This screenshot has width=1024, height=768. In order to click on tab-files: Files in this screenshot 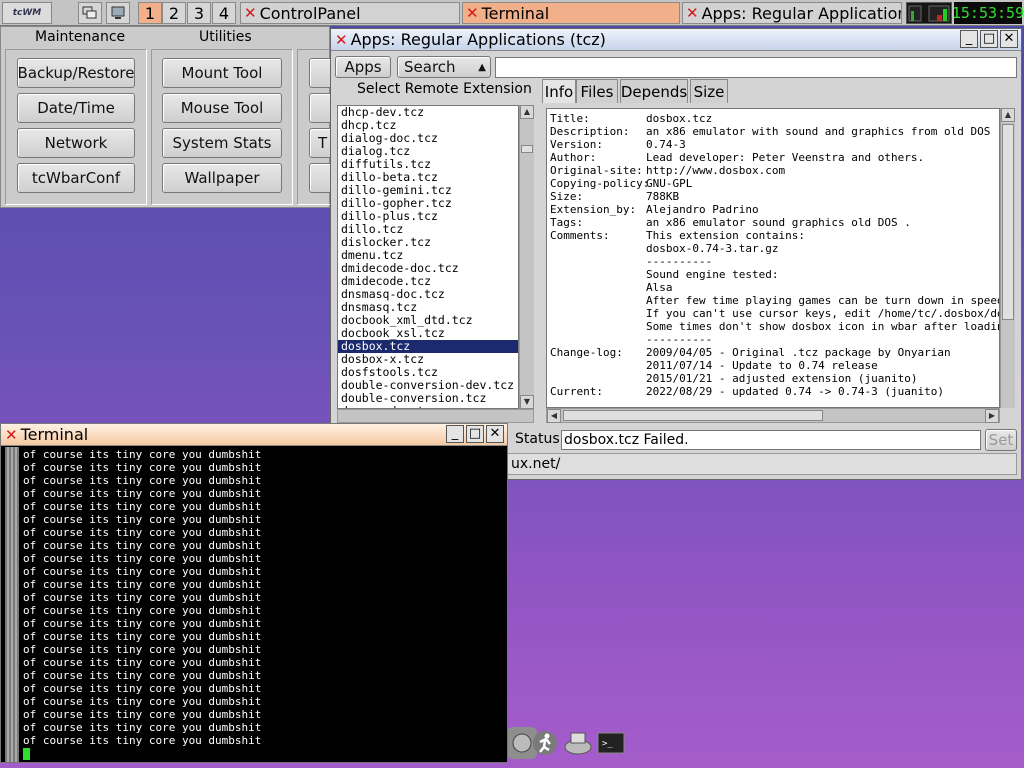, I will do `click(597, 91)`.